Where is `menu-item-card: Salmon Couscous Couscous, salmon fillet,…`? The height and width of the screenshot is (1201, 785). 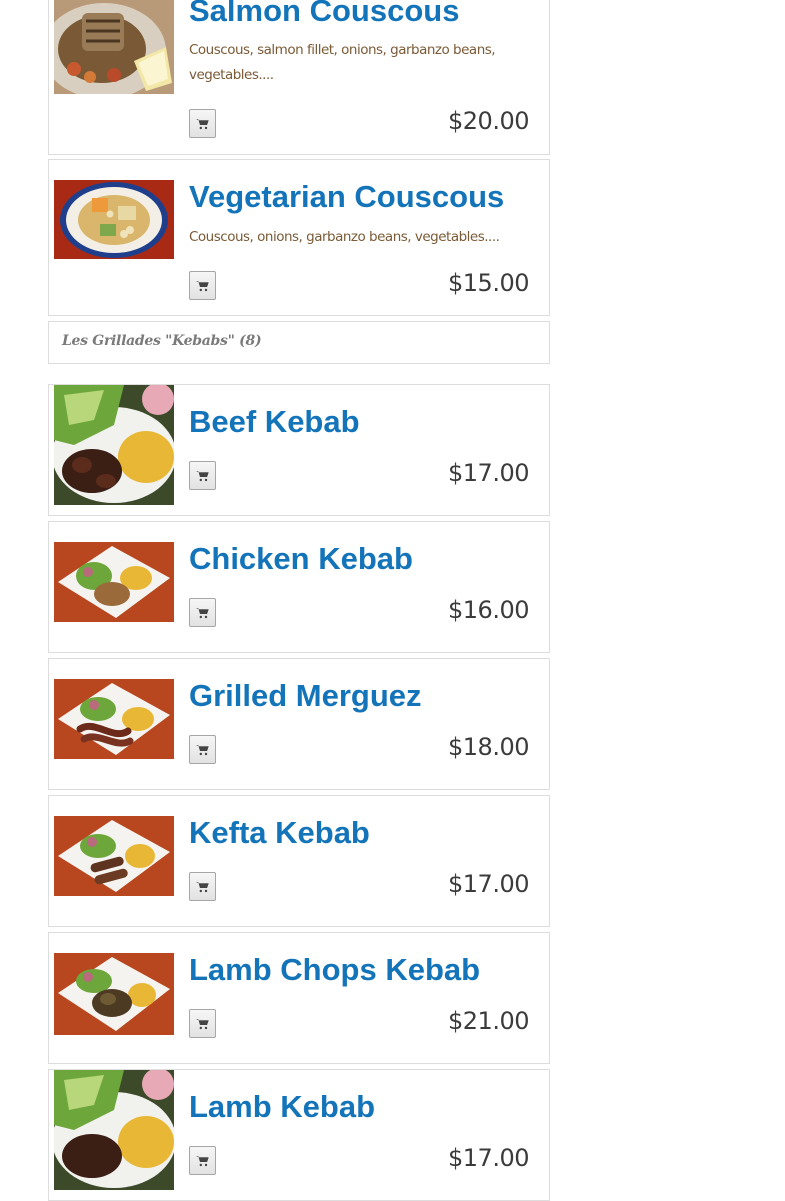
menu-item-card: Salmon Couscous Couscous, salmon fillet,… is located at coordinates (299, 77).